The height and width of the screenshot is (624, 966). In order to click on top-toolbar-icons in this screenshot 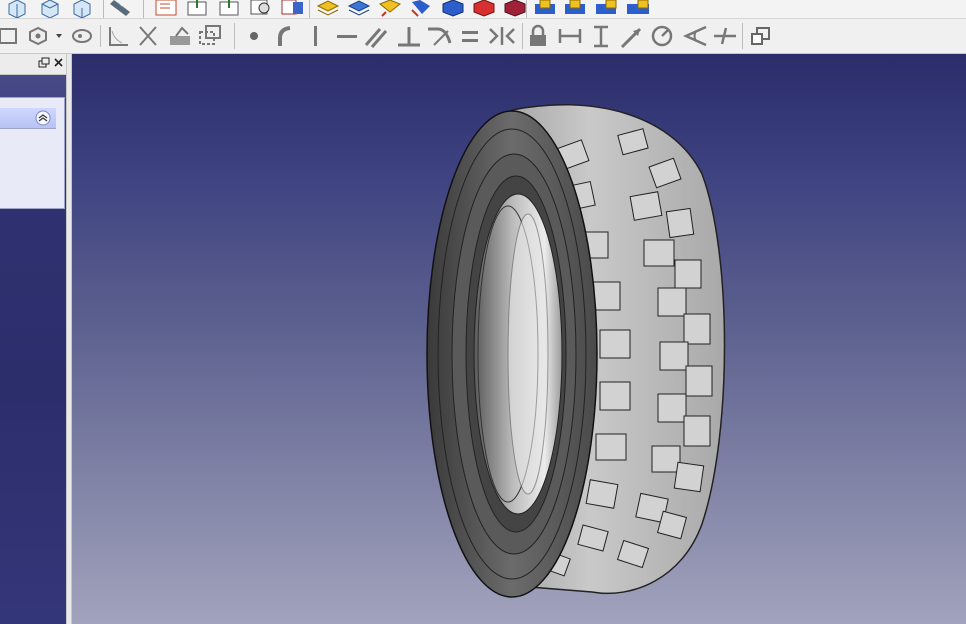, I will do `click(328, 9)`.